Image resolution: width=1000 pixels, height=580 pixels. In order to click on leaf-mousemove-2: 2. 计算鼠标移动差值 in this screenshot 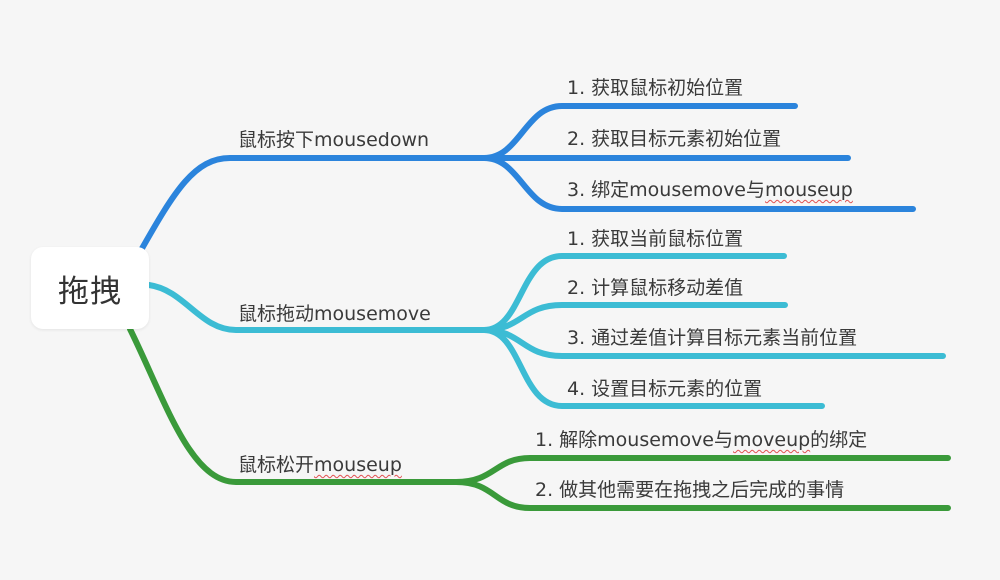, I will do `click(655, 288)`.